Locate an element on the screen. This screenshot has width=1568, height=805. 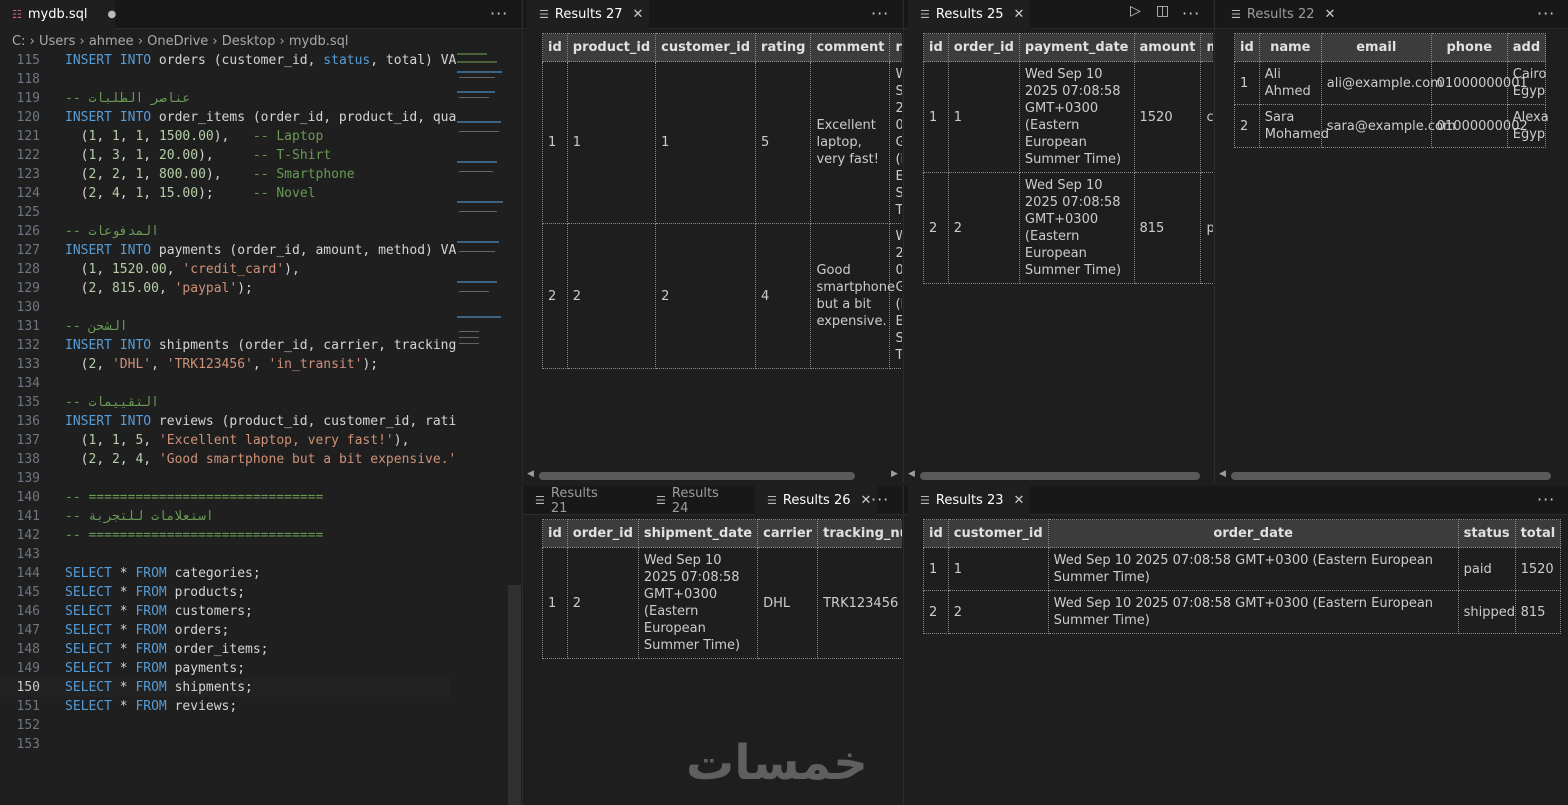
table-cell: DHL is located at coordinates (788, 603).